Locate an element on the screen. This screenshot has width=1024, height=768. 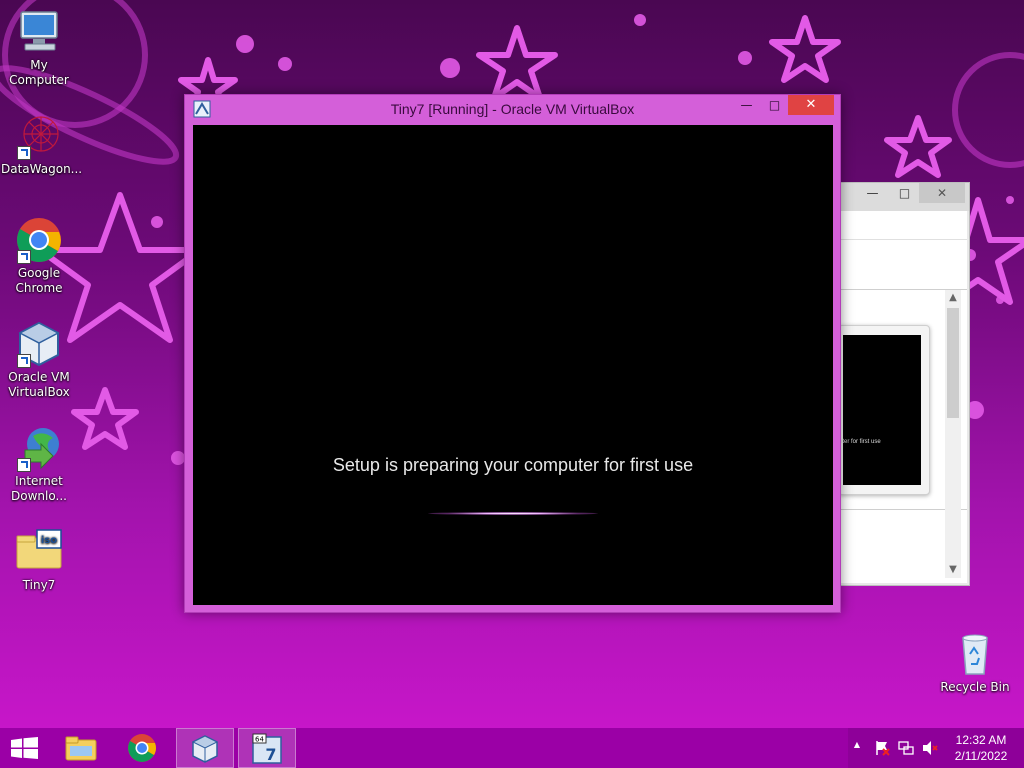
taskbar-clock: 12:32 AM 2/11/2022 is located at coordinates (981, 748).